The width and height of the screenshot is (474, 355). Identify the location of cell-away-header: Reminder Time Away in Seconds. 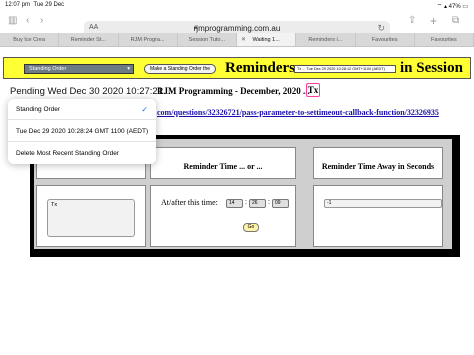
(378, 163).